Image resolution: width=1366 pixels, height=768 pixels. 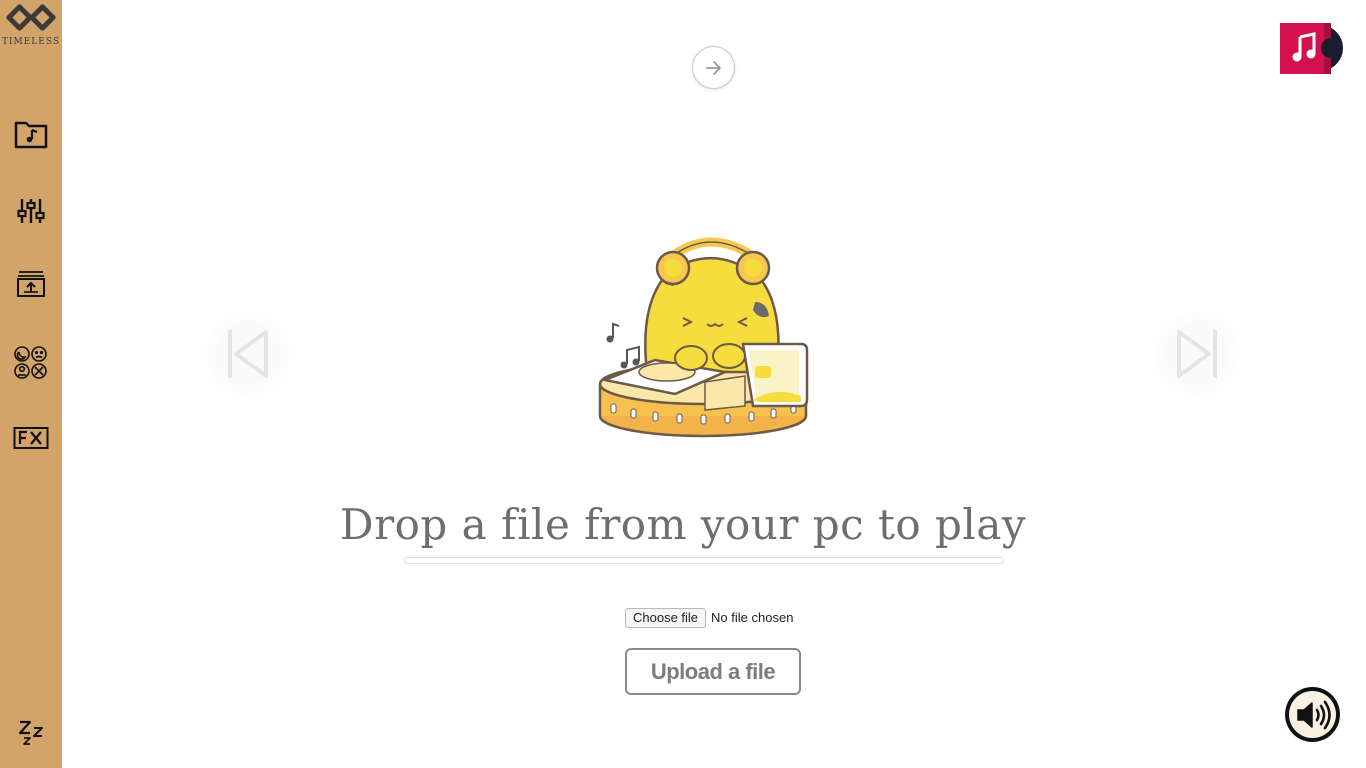 I want to click on music-folder-icon, so click(x=31, y=135).